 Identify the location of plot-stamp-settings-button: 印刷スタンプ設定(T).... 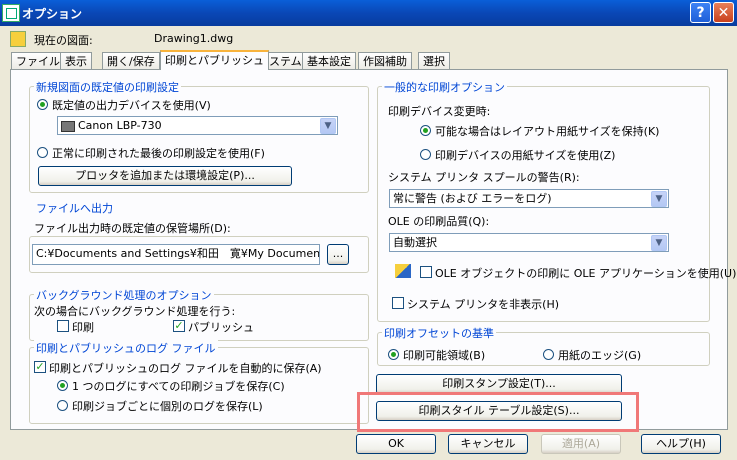
(499, 384).